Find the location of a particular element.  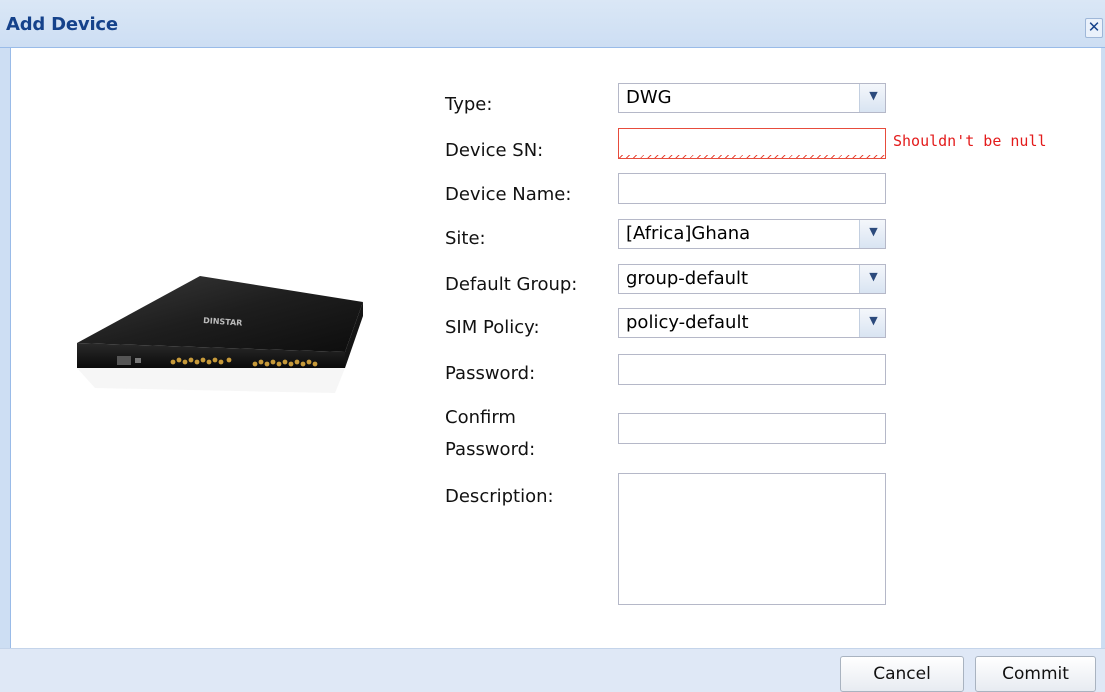

dialog-right-border is located at coordinates (1103, 348).